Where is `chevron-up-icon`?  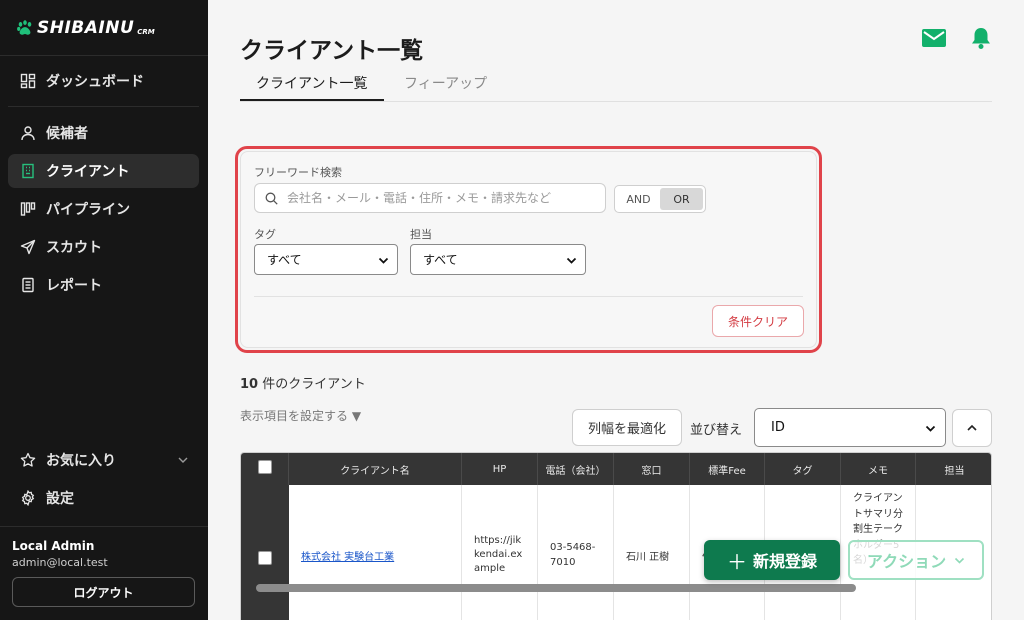 chevron-up-icon is located at coordinates (972, 427).